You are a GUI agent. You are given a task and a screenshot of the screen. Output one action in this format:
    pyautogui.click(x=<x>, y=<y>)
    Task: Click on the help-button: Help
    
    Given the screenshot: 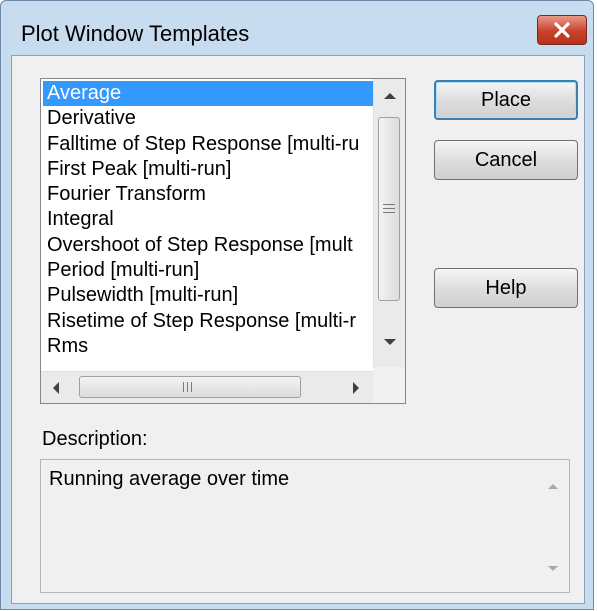 What is the action you would take?
    pyautogui.click(x=506, y=288)
    